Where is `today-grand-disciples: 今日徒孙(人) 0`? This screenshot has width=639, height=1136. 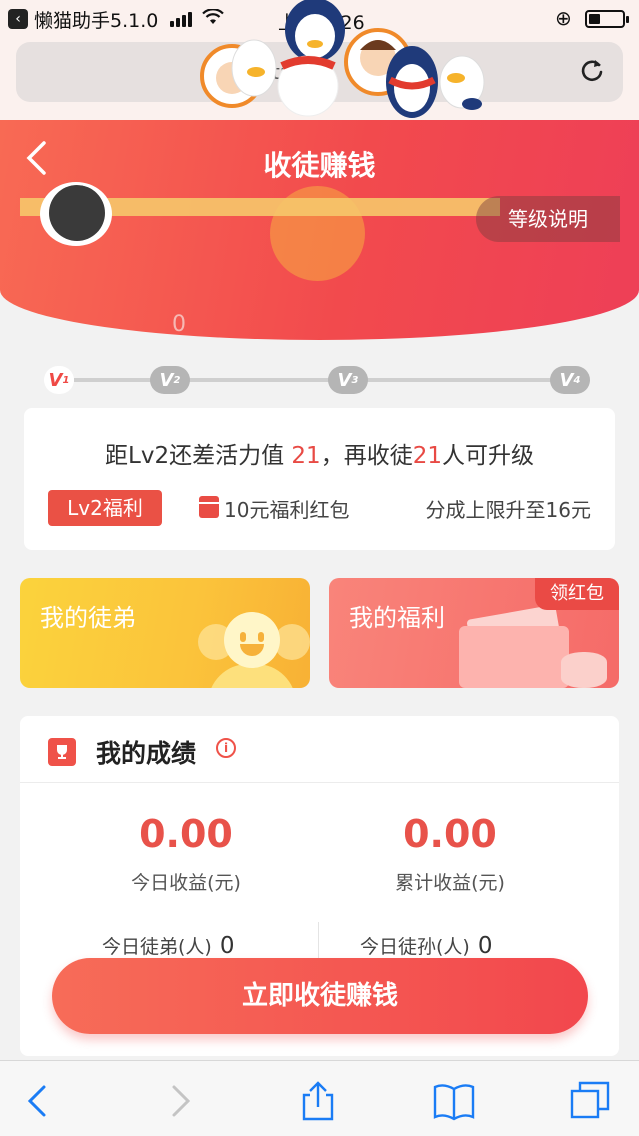 today-grand-disciples: 今日徒孙(人) 0 is located at coordinates (426, 945).